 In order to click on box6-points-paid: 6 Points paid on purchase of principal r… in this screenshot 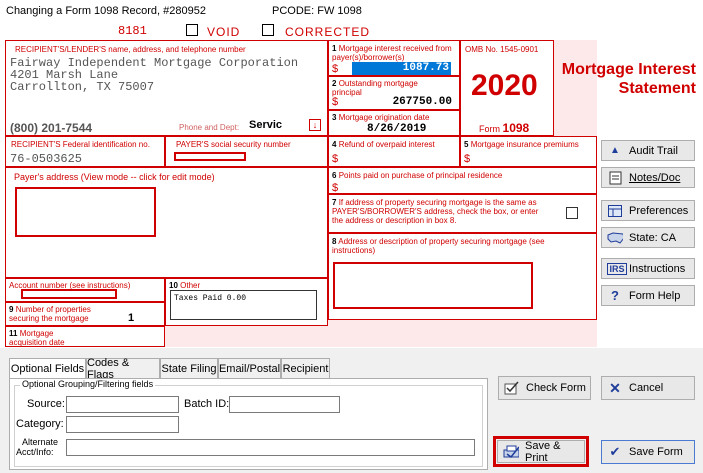, I will do `click(462, 180)`.